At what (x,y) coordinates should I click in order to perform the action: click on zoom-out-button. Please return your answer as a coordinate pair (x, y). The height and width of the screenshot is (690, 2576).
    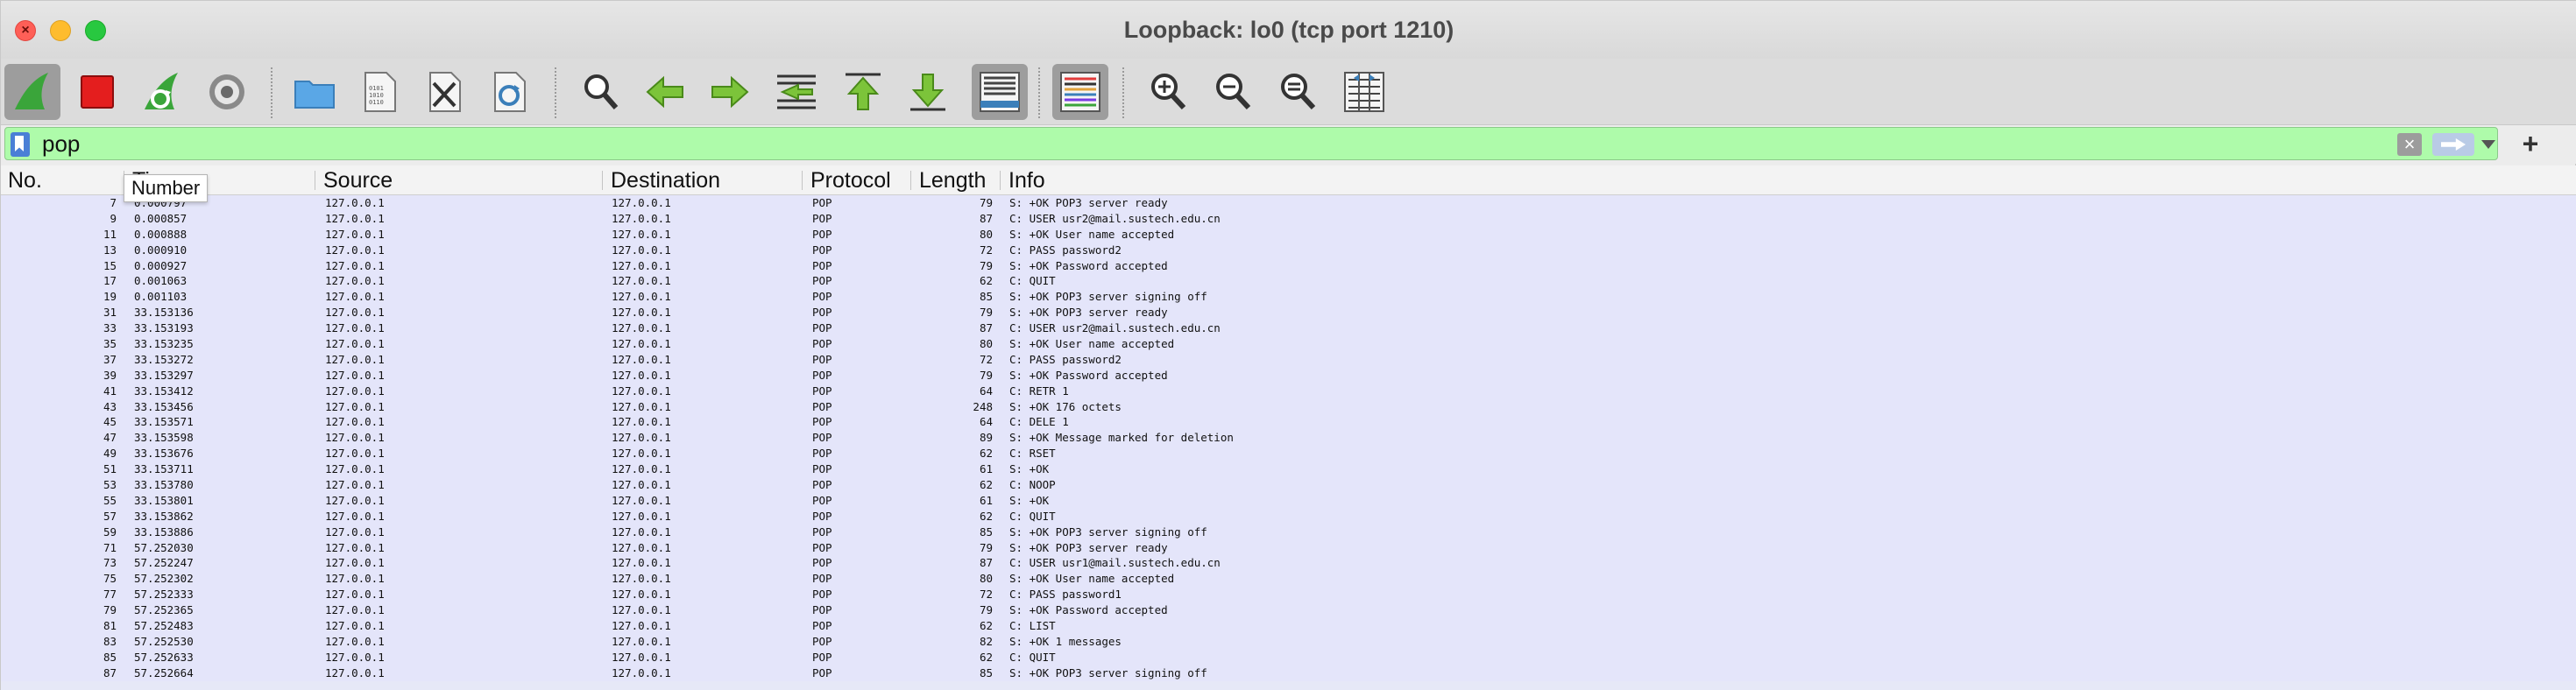
    Looking at the image, I should click on (1233, 92).